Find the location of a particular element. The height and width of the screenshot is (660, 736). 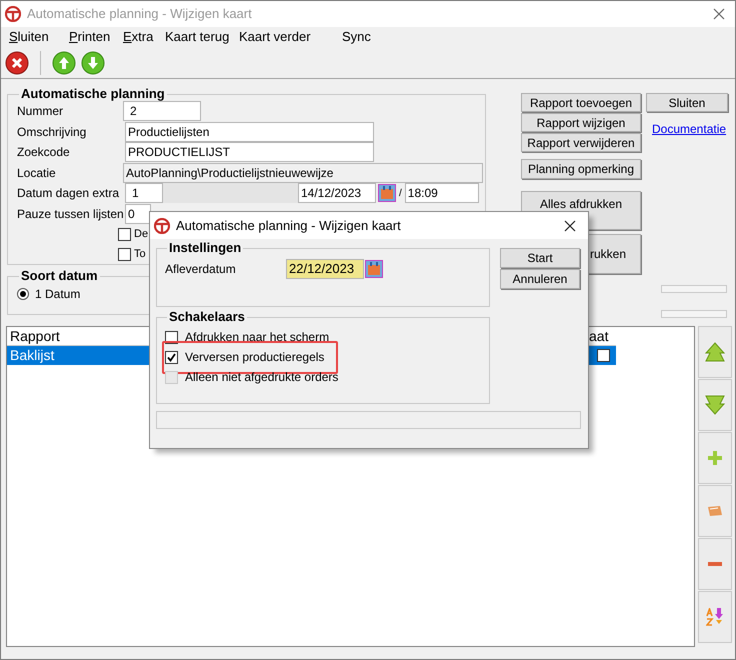

group-title: Instellingen is located at coordinates (205, 248).